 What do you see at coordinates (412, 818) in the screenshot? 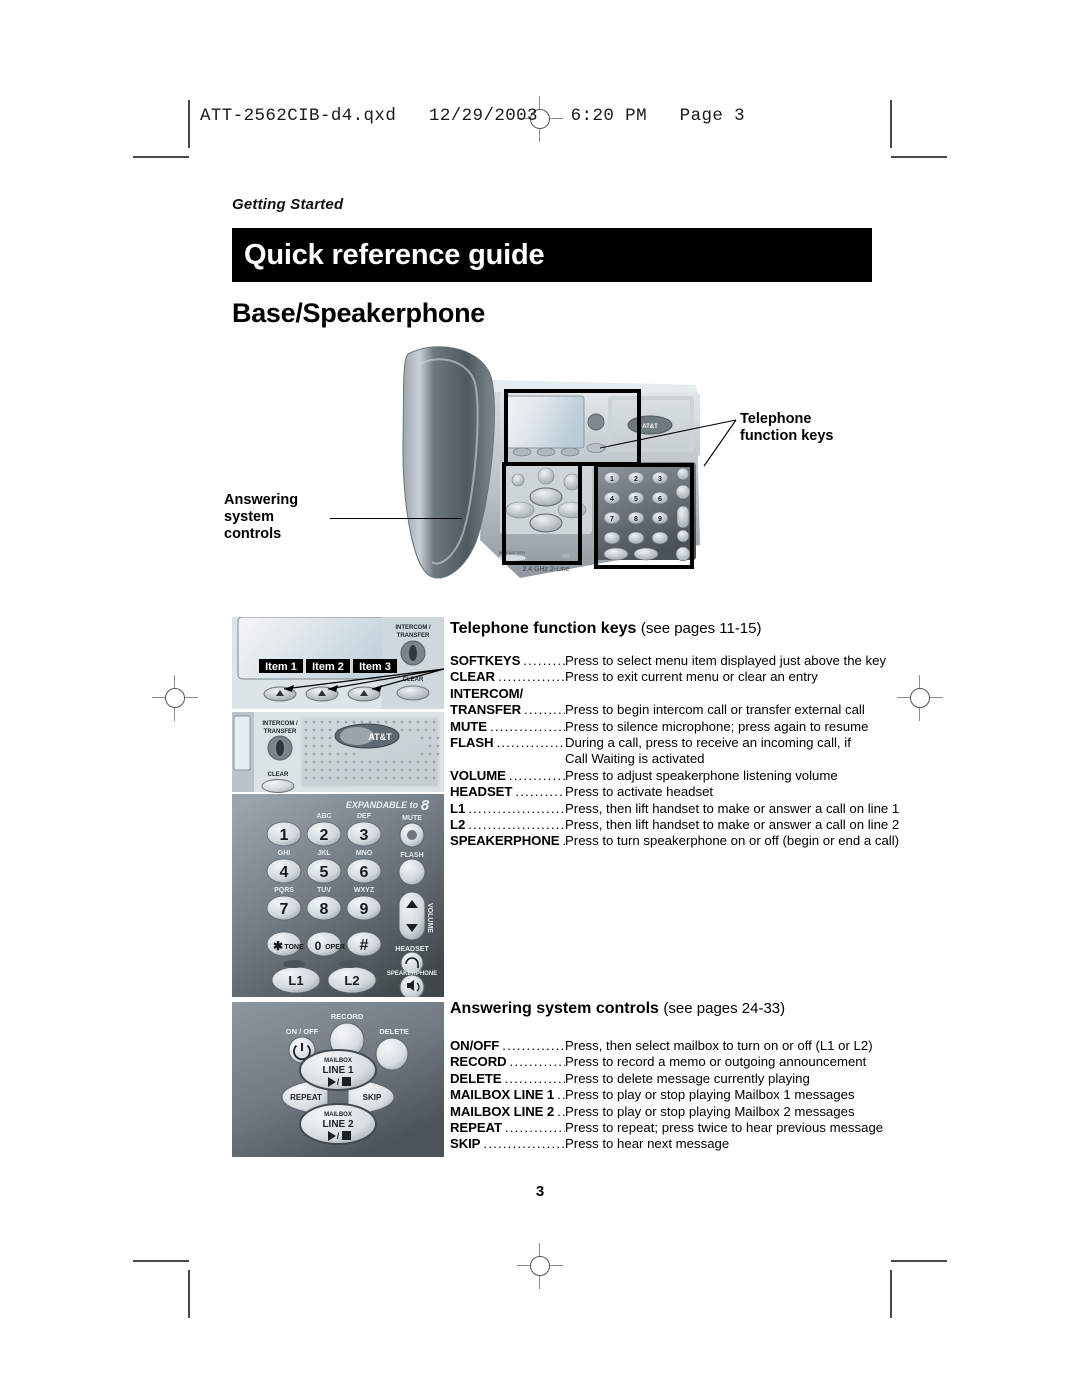
I see `svg-text: MUTE` at bounding box center [412, 818].